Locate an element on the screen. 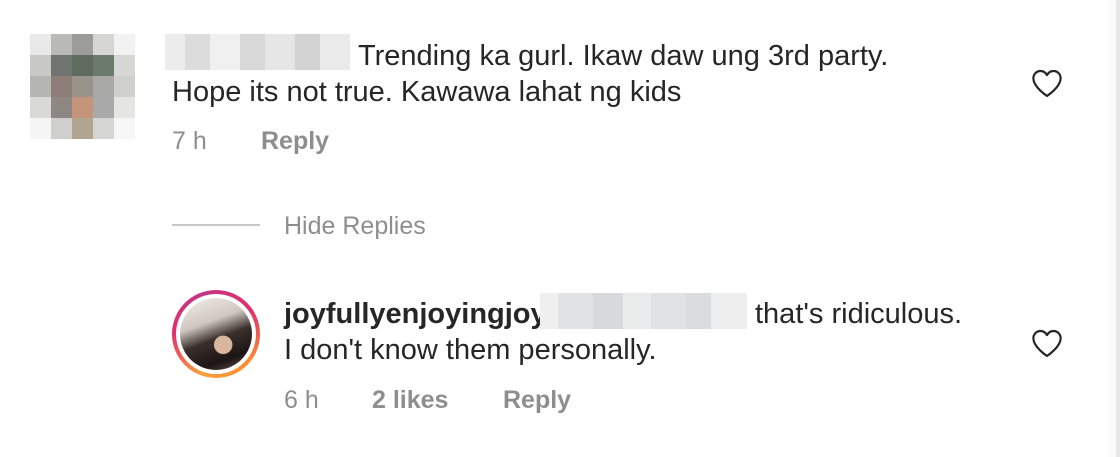 This screenshot has height=457, width=1120. comment-text-line2: Hope its not true. Kawawa lahat ng kids is located at coordinates (427, 92).